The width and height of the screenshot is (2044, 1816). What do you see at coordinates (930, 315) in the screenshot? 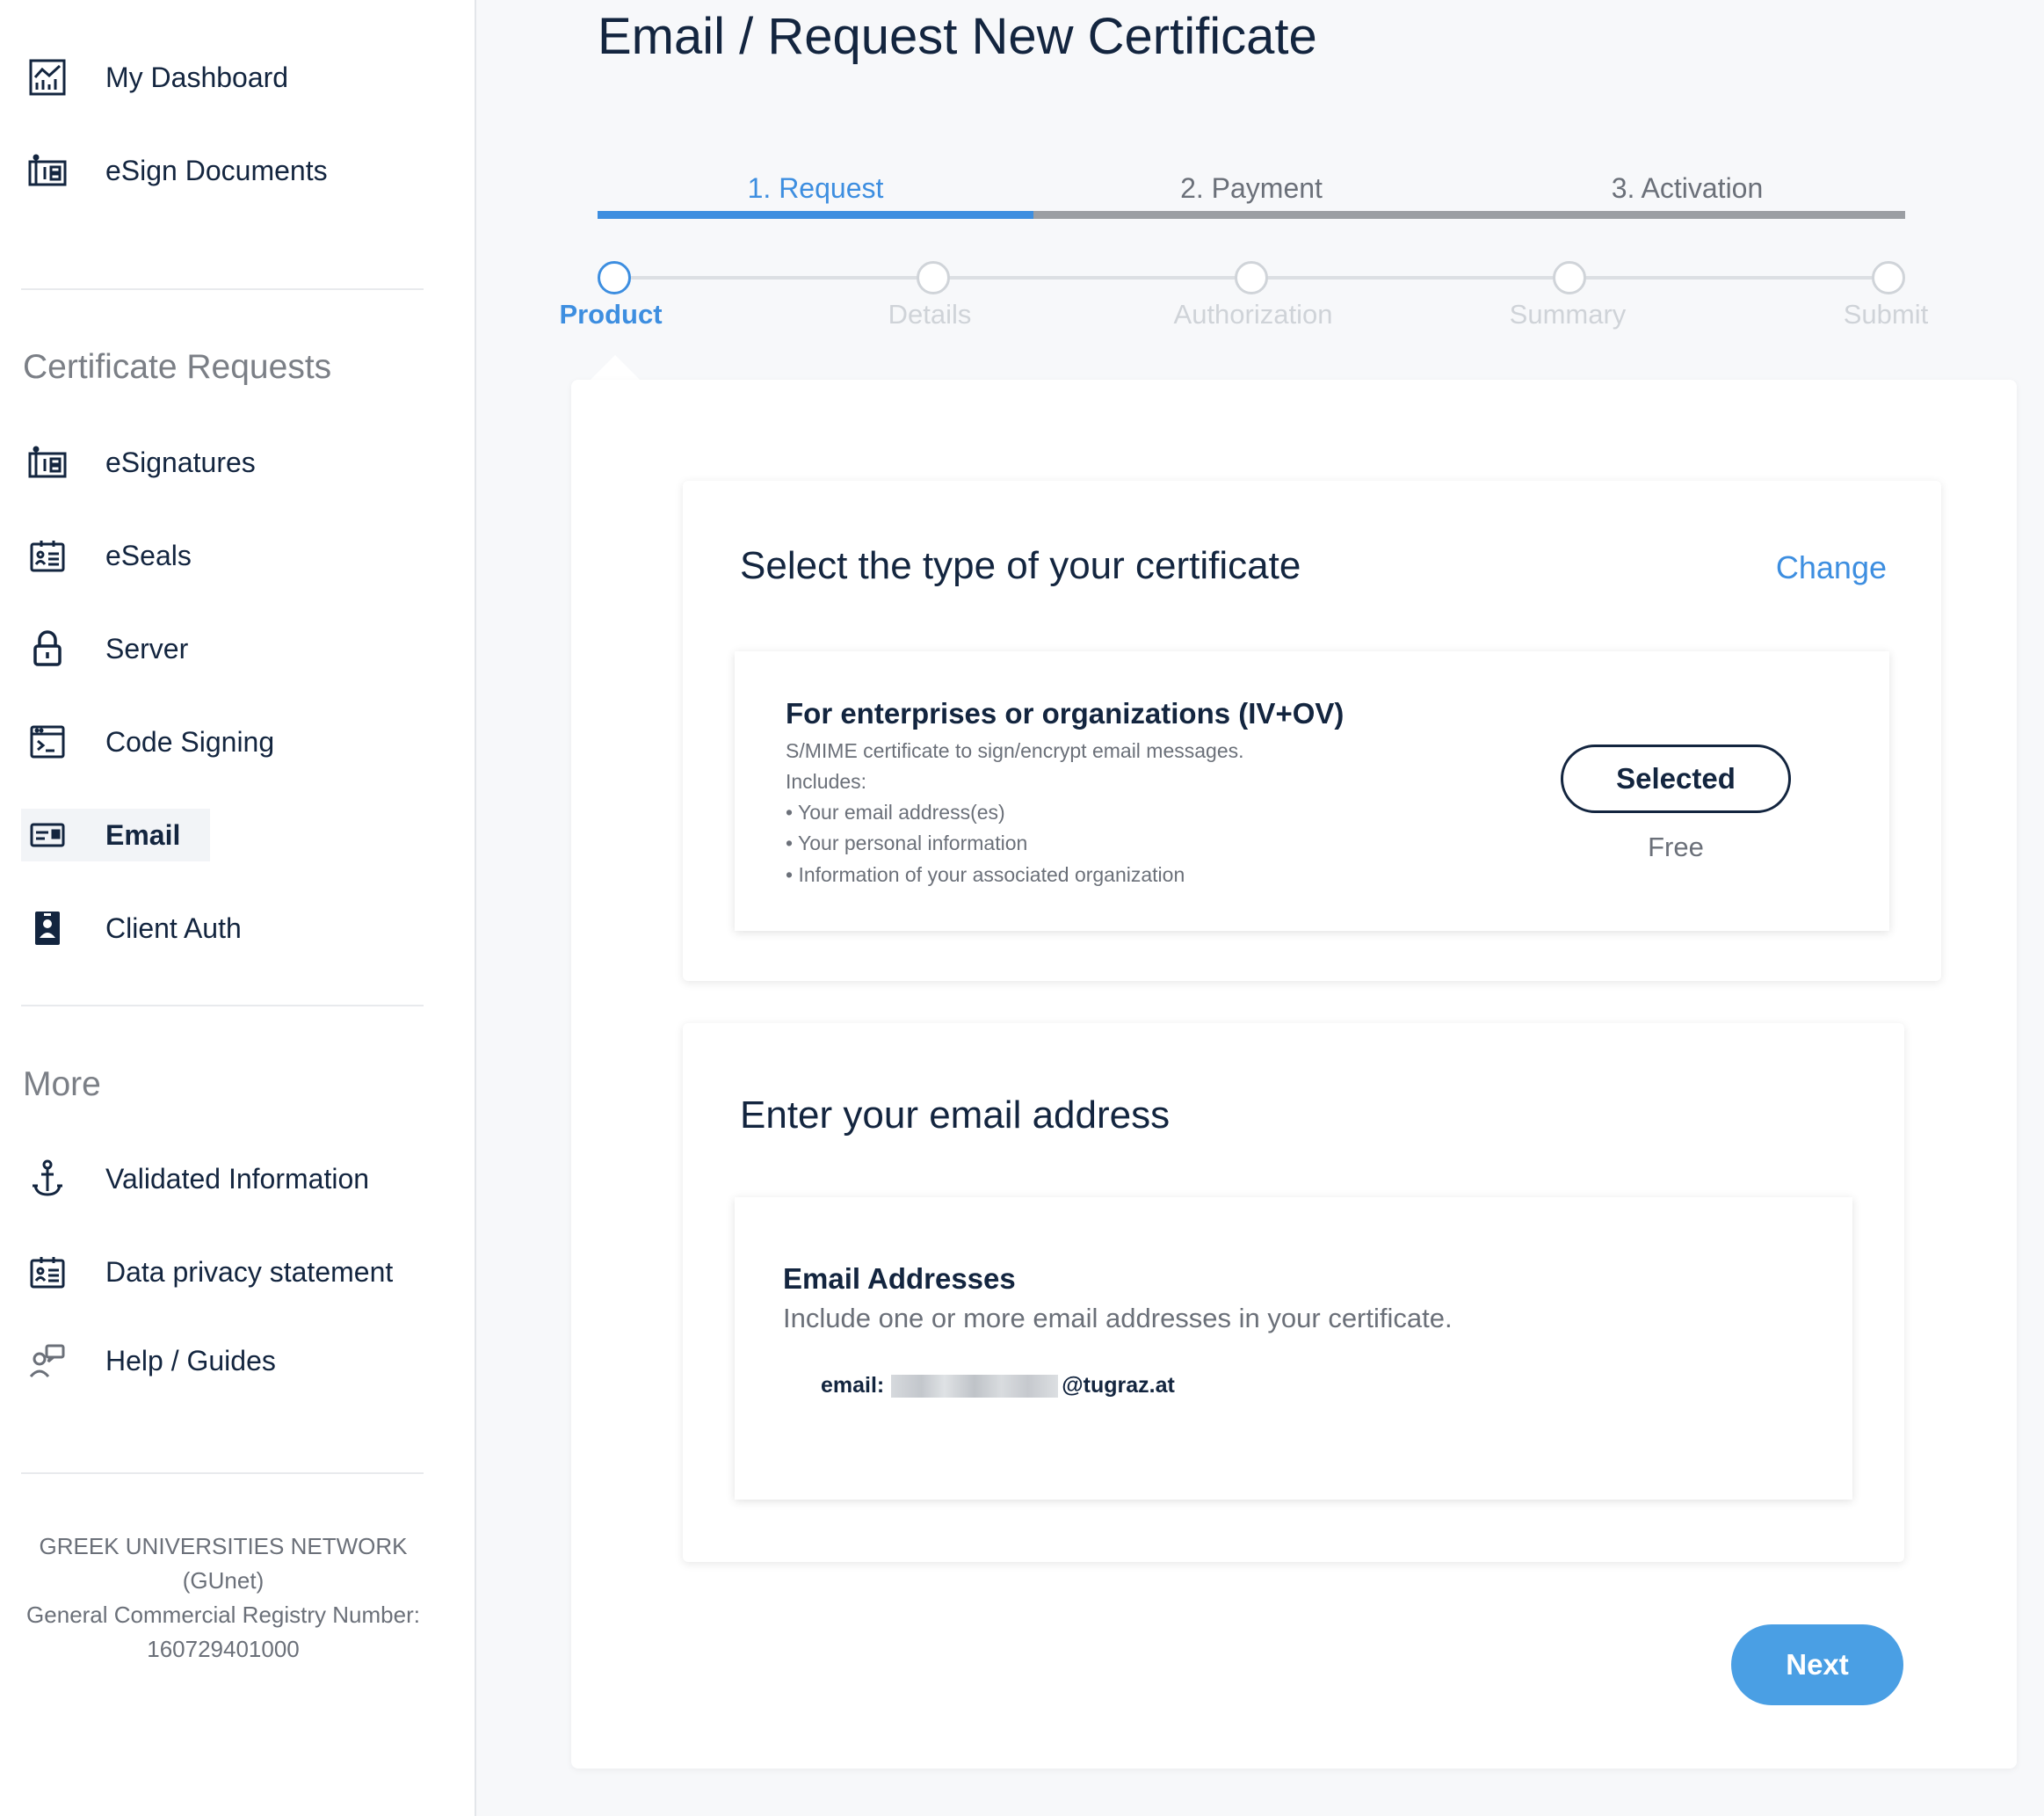
I see `step-label-details: Details` at bounding box center [930, 315].